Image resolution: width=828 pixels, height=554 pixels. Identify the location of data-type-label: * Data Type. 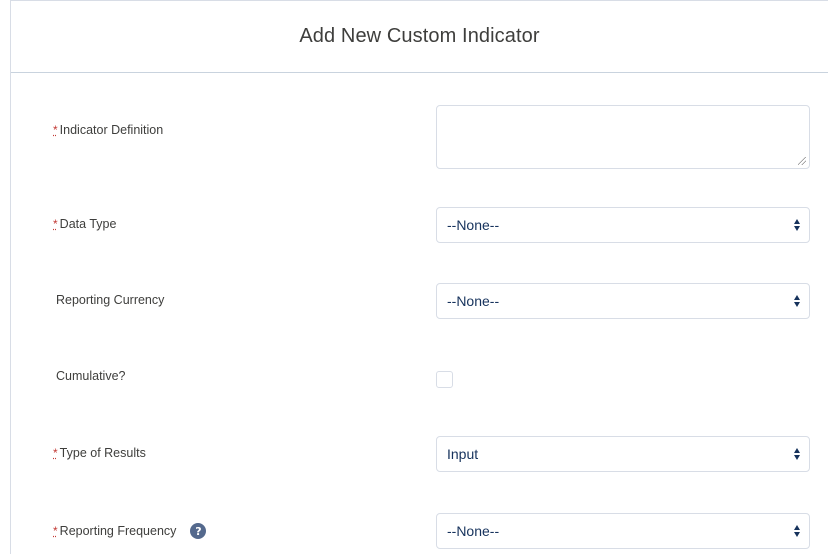
(84, 224).